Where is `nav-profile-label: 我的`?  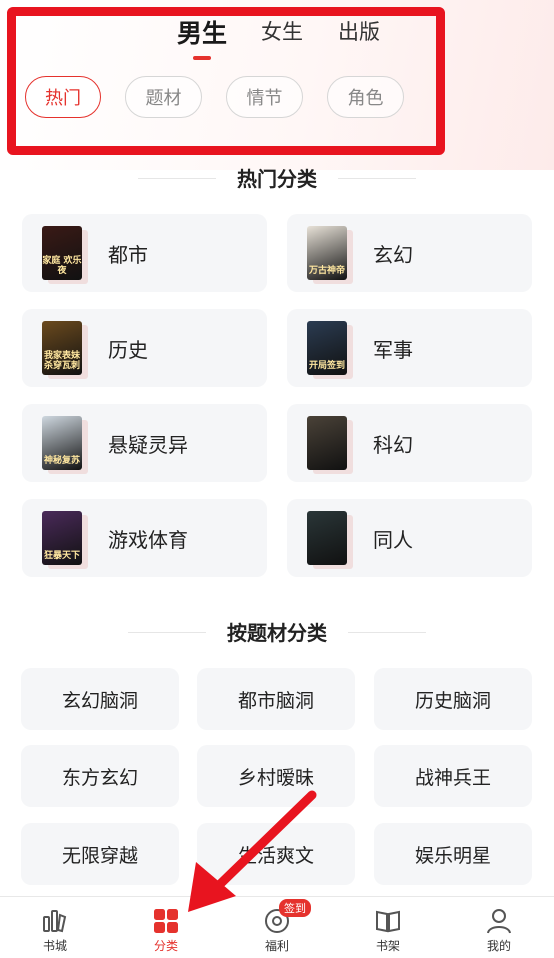 nav-profile-label: 我的 is located at coordinates (498, 946).